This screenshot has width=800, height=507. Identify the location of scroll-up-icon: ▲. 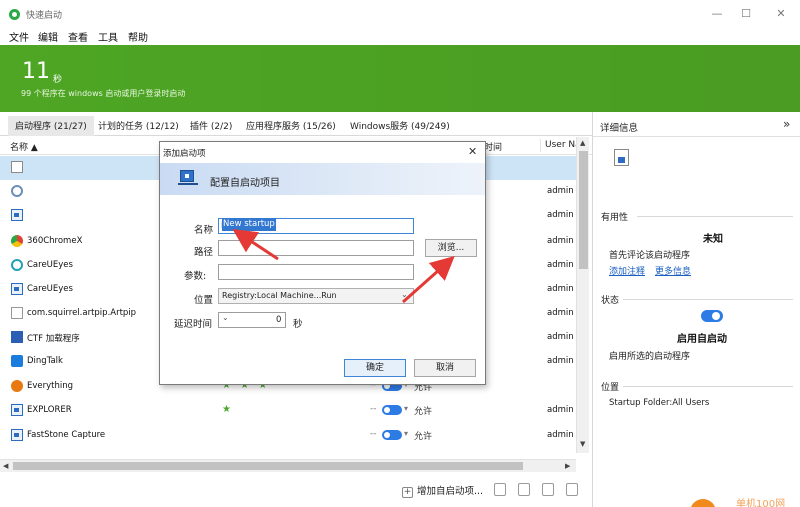
(582, 143).